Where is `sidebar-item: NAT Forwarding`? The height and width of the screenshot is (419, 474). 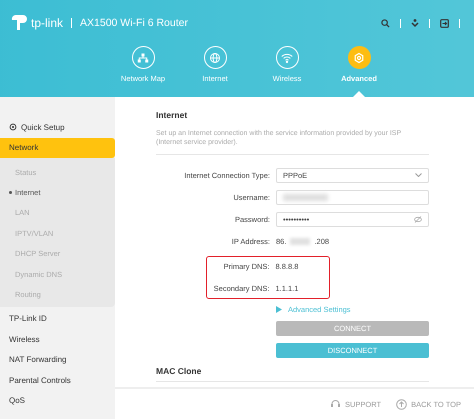
sidebar-item: NAT Forwarding is located at coordinates (57, 360).